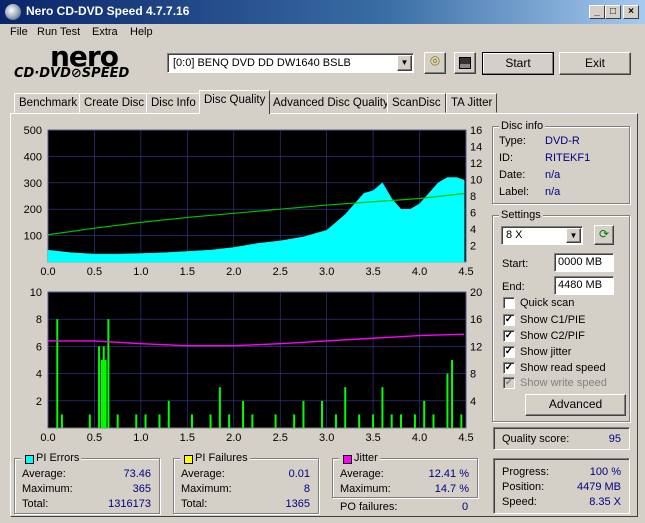 This screenshot has width=645, height=523. I want to click on minimize-button: _, so click(597, 12).